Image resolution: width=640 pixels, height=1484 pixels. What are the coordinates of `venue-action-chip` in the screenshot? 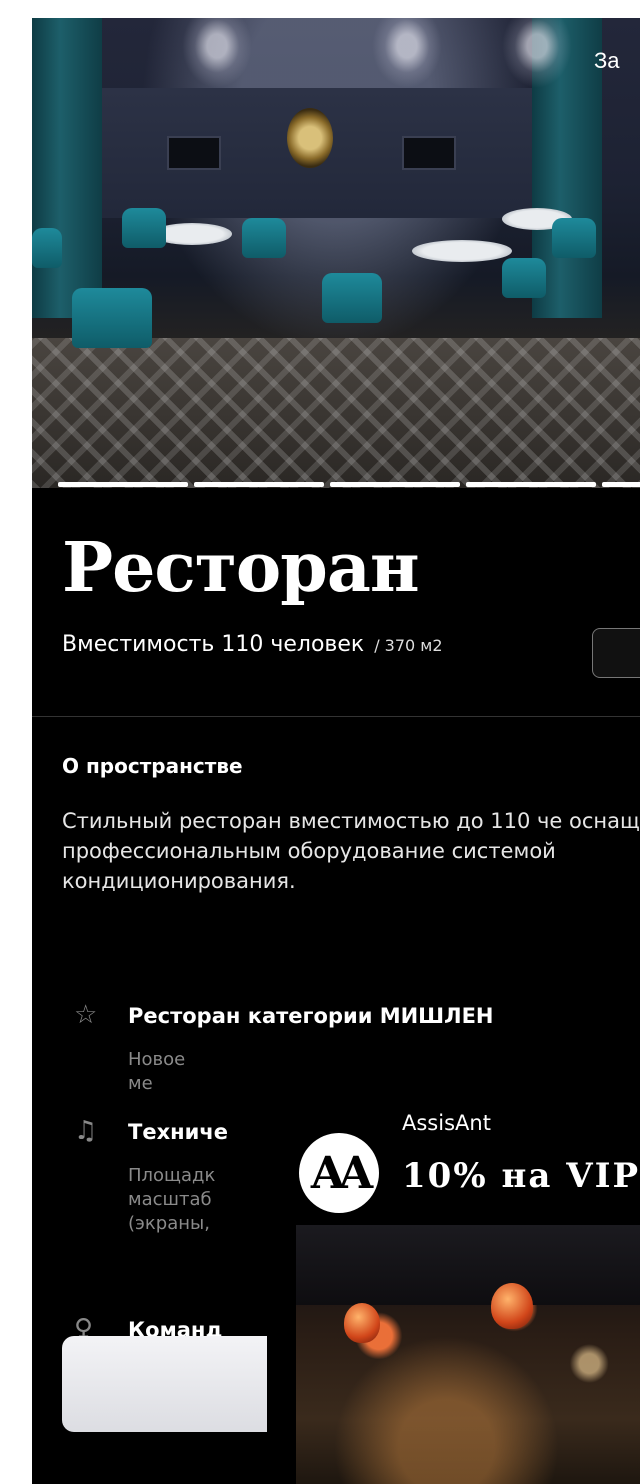 It's located at (616, 653).